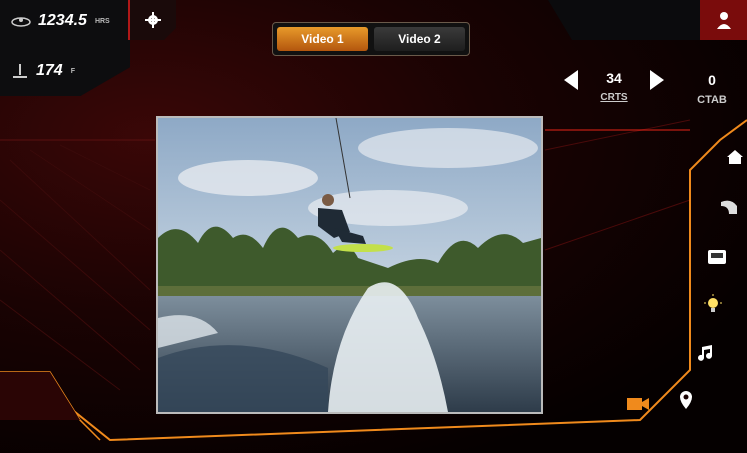 Image resolution: width=747 pixels, height=453 pixels. Describe the element at coordinates (571, 80) in the screenshot. I see `decrement-arrow-icon` at that location.